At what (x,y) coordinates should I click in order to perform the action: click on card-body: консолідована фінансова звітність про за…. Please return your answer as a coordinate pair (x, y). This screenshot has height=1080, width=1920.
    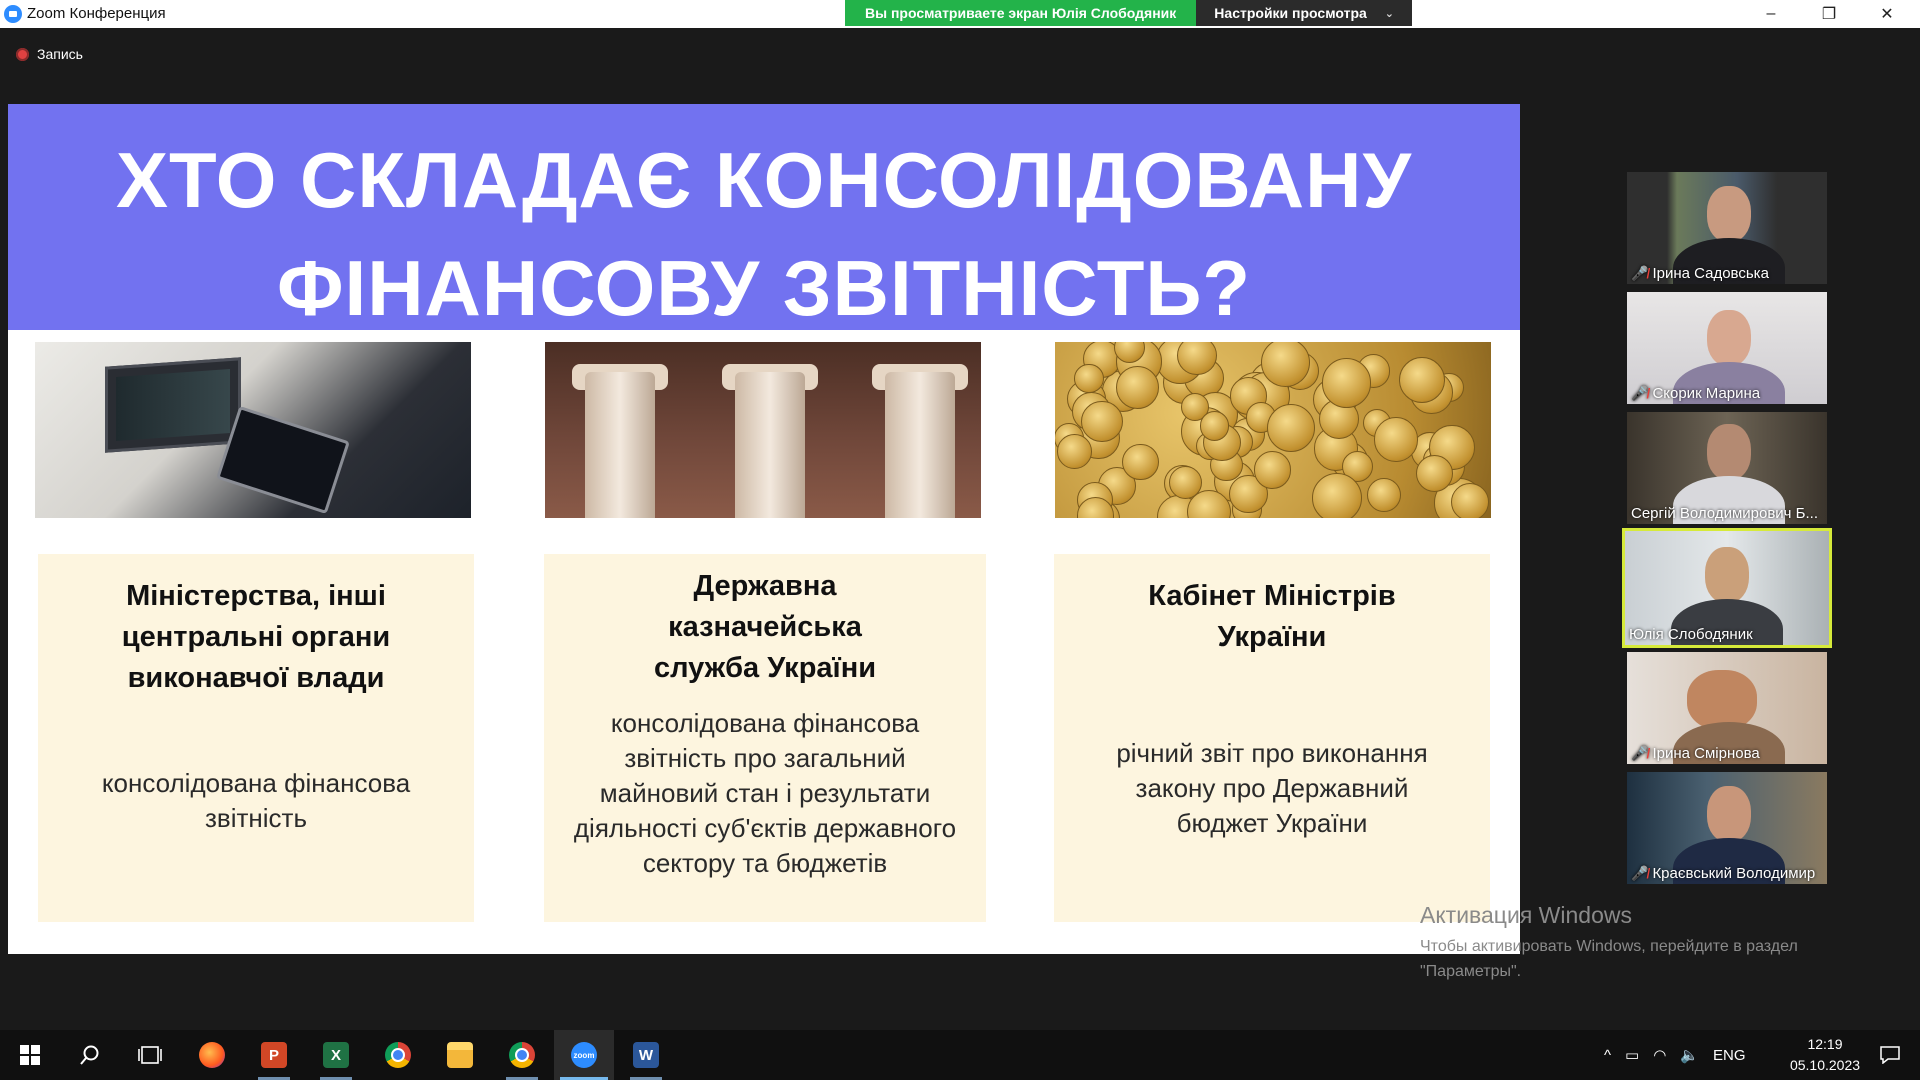
    Looking at the image, I should click on (765, 793).